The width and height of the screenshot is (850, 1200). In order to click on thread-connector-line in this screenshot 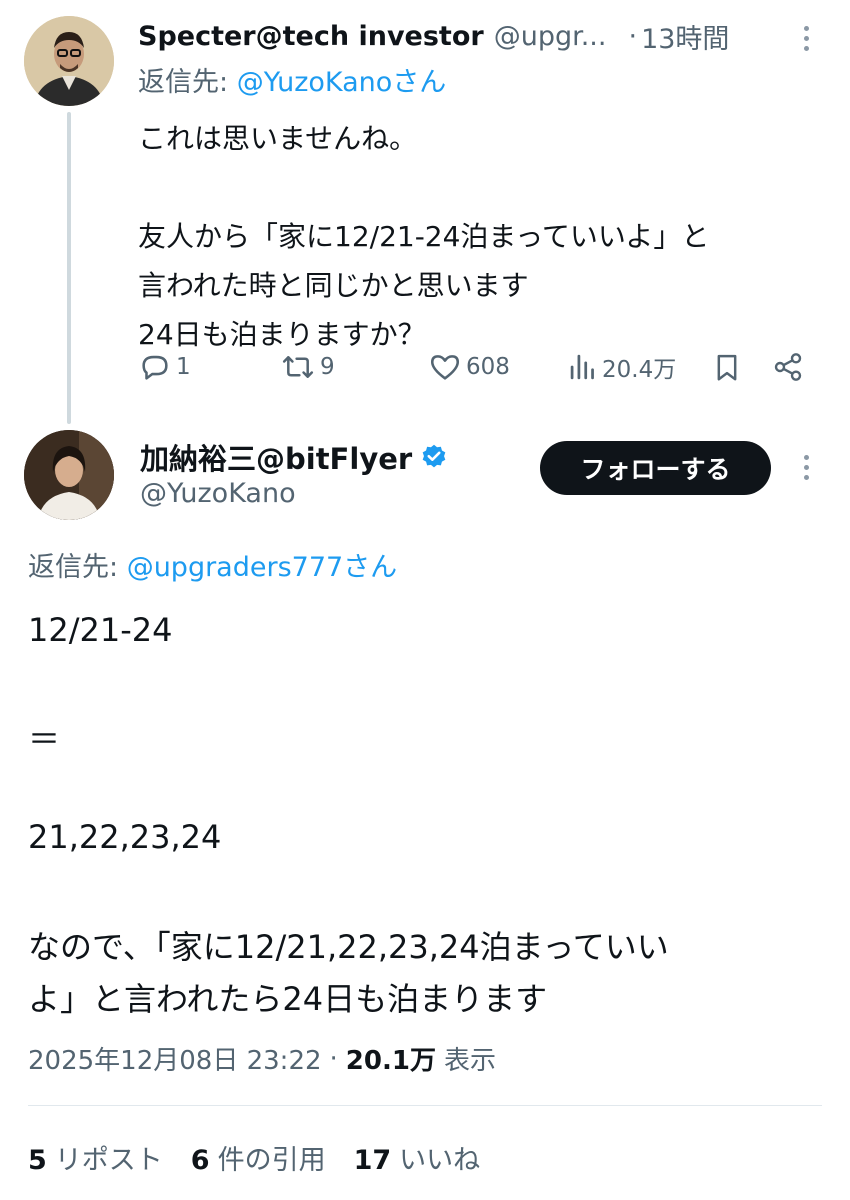, I will do `click(69, 268)`.